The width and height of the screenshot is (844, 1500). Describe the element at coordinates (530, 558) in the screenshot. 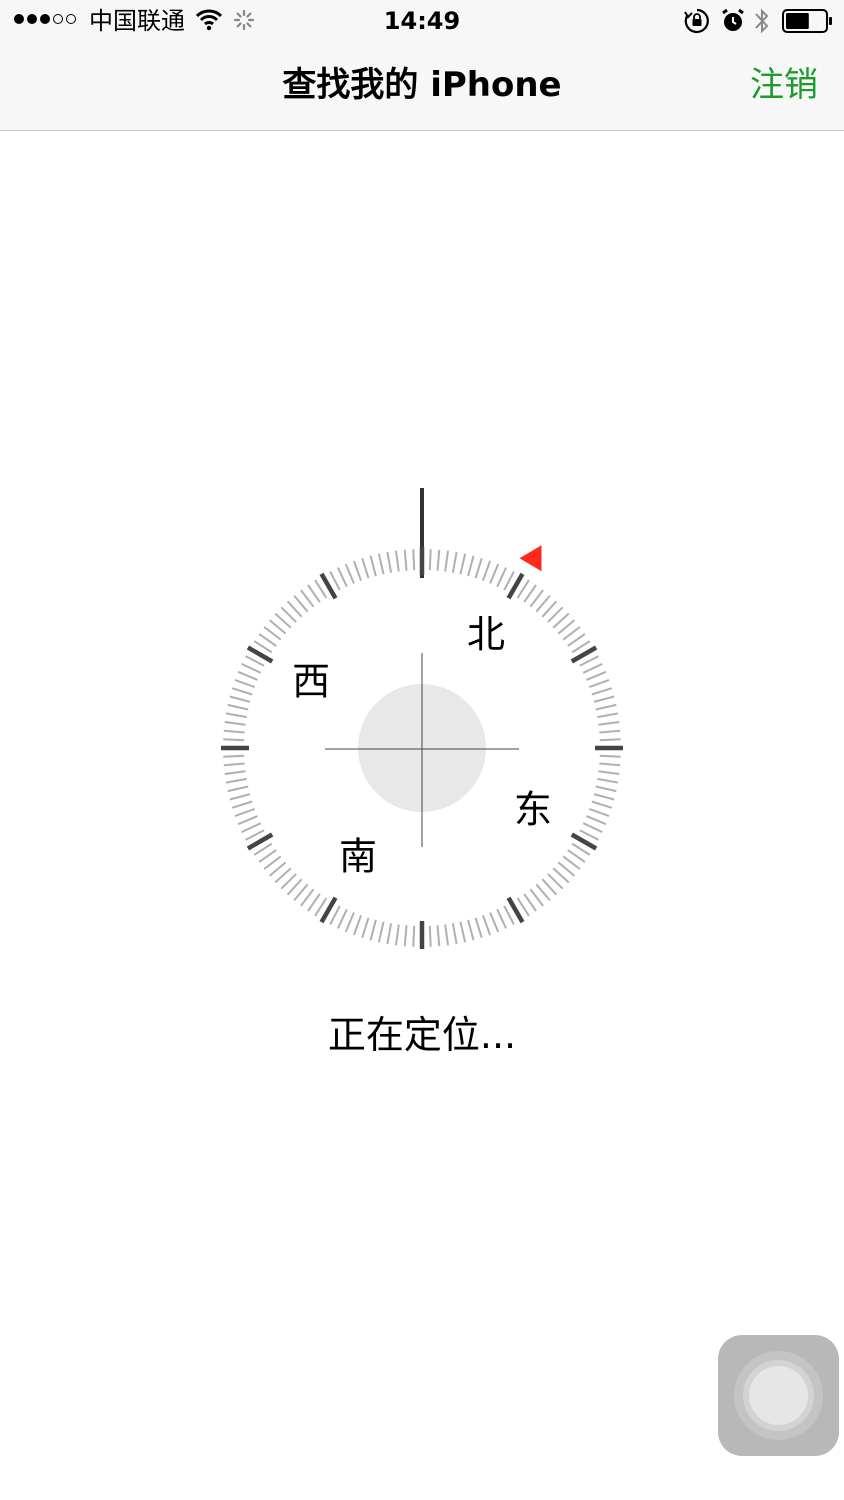

I see `north-indicator-icon` at that location.